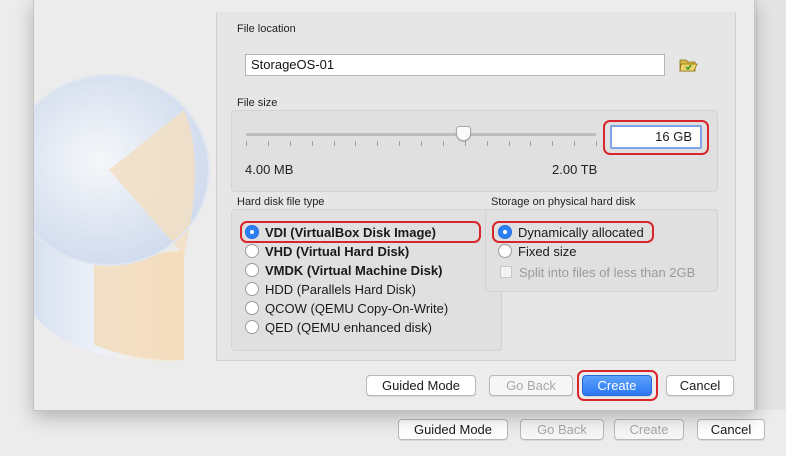  Describe the element at coordinates (575, 169) in the screenshot. I see `file-size-max-label: 2.00 TB` at that location.